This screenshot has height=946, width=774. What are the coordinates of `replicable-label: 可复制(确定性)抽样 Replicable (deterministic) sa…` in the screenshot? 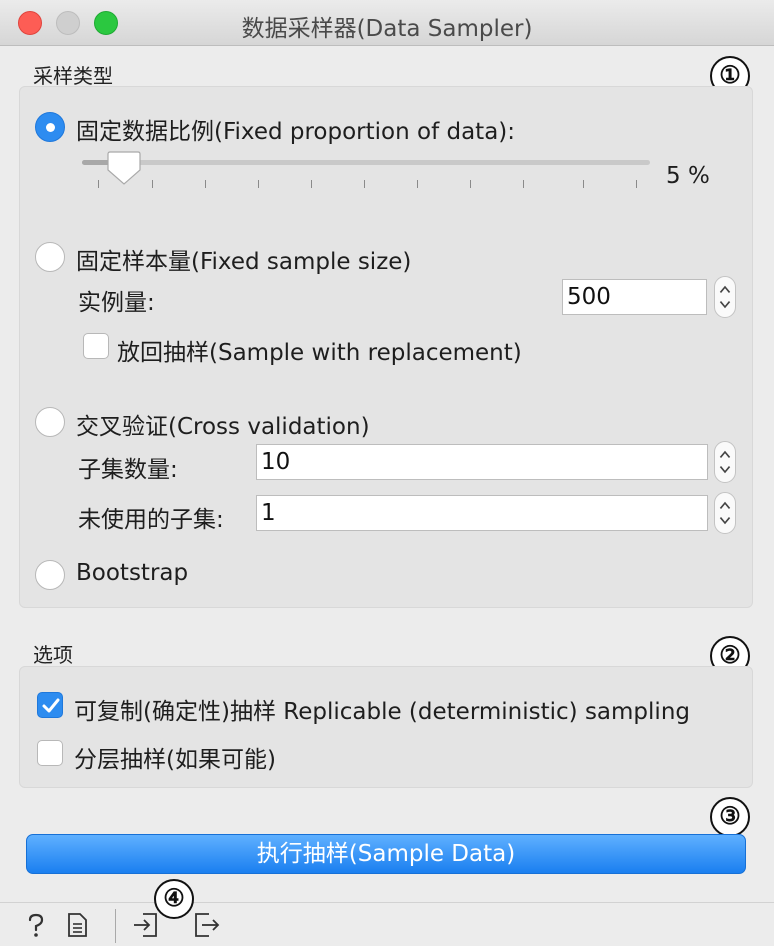 It's located at (382, 712).